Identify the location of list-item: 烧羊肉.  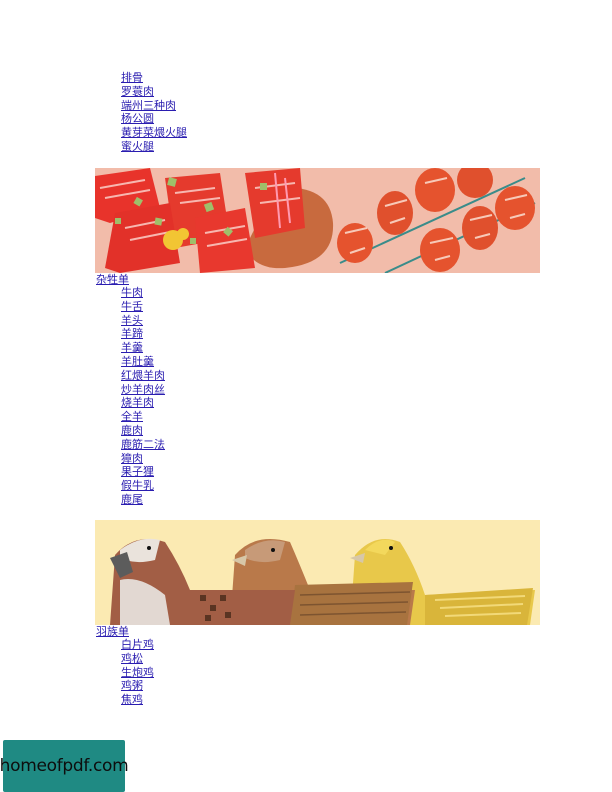
(143, 403).